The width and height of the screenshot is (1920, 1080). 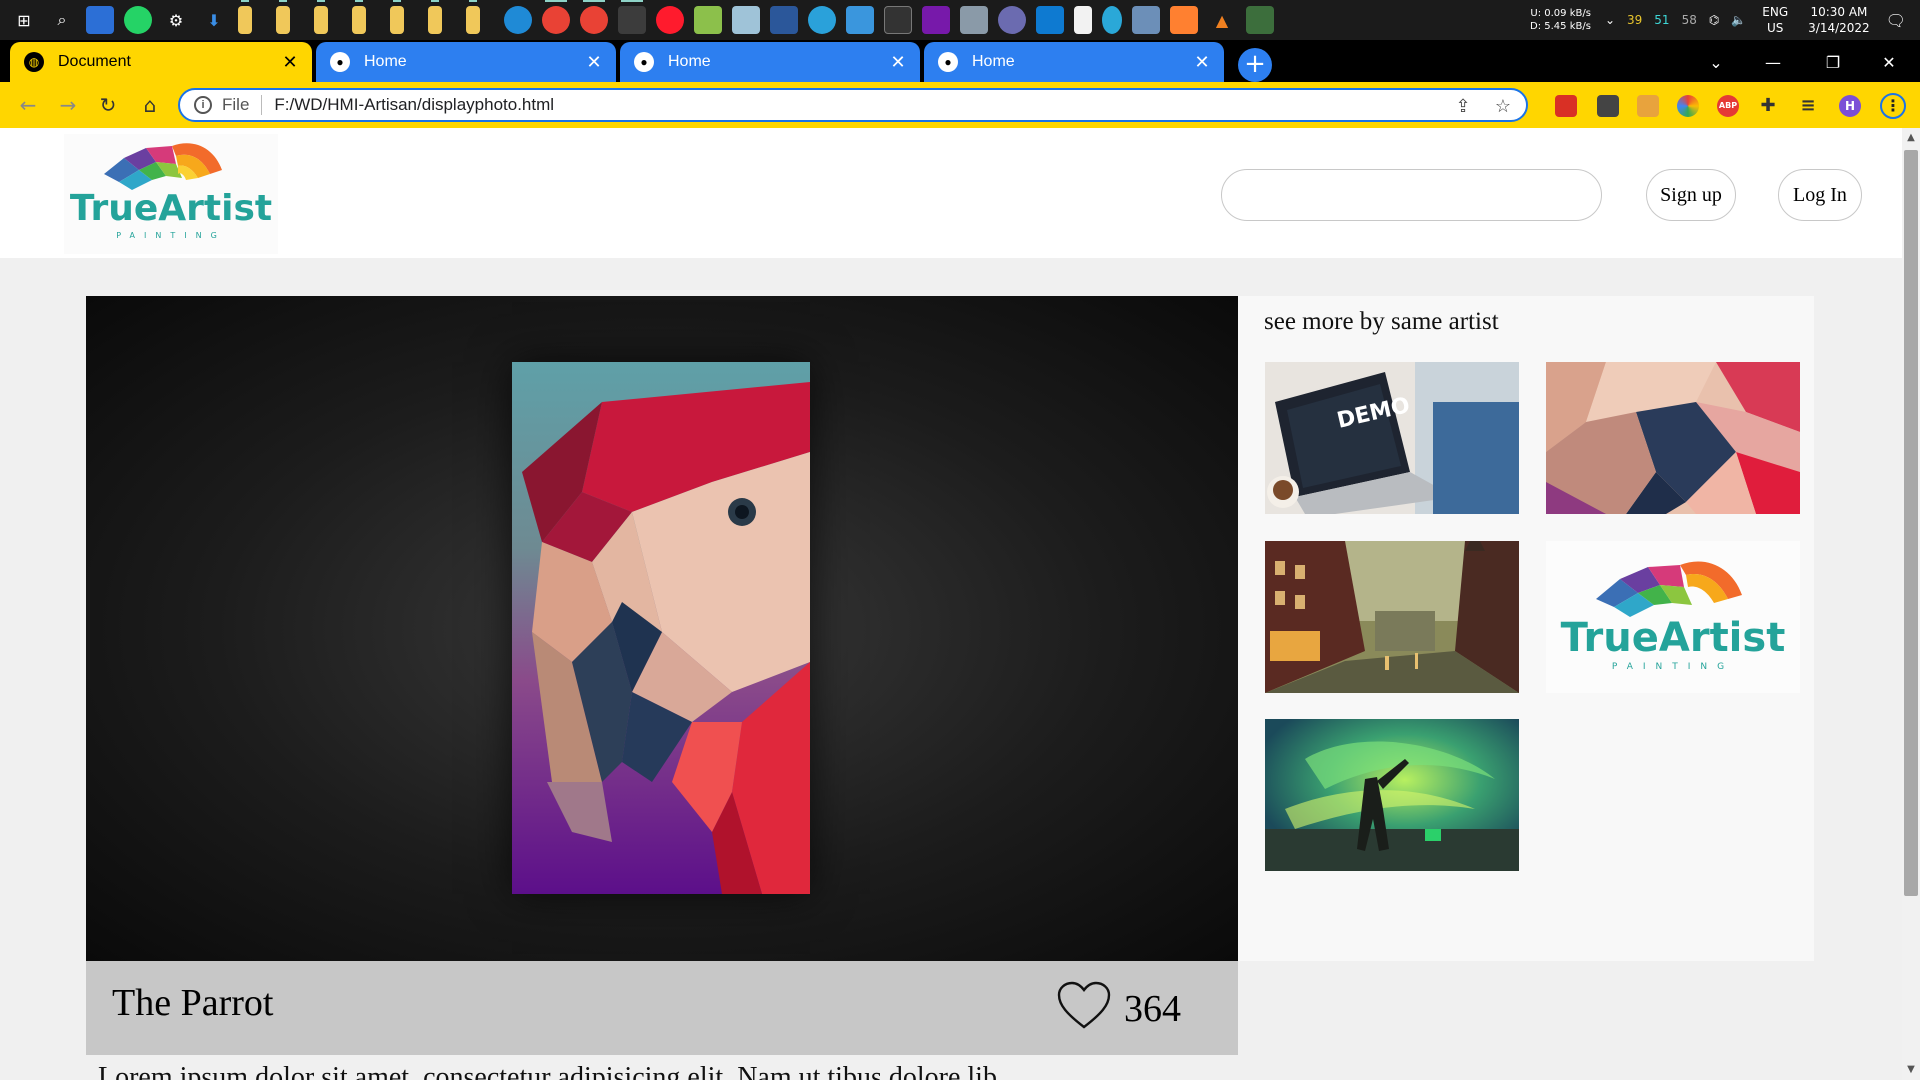 I want to click on app-launcher-icon, so click(x=100, y=20).